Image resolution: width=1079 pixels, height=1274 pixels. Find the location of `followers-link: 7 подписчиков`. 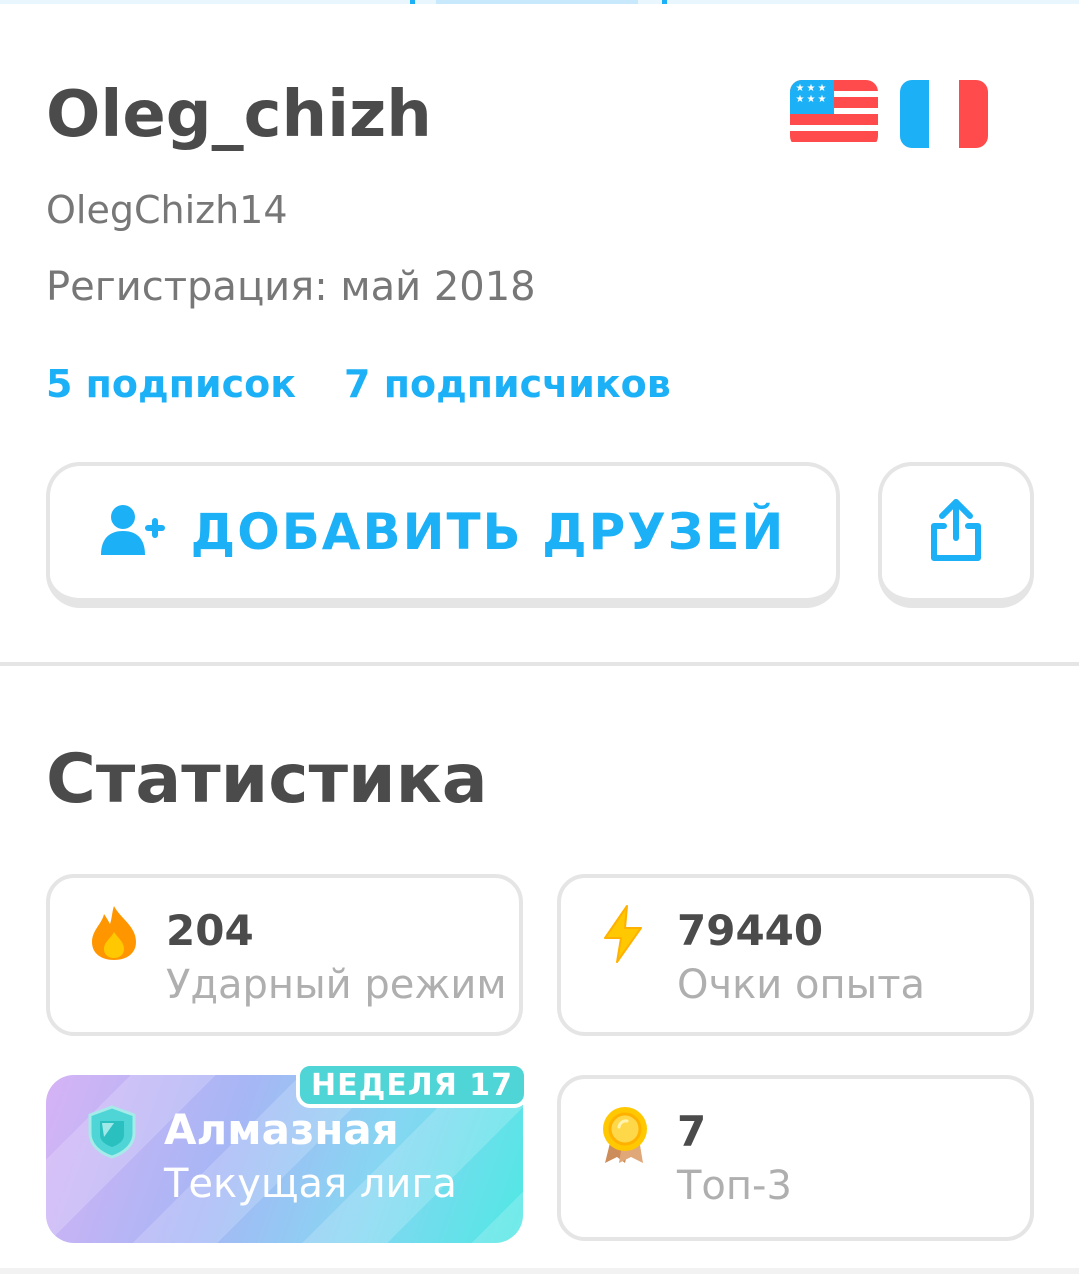

followers-link: 7 подписчиков is located at coordinates (507, 384).